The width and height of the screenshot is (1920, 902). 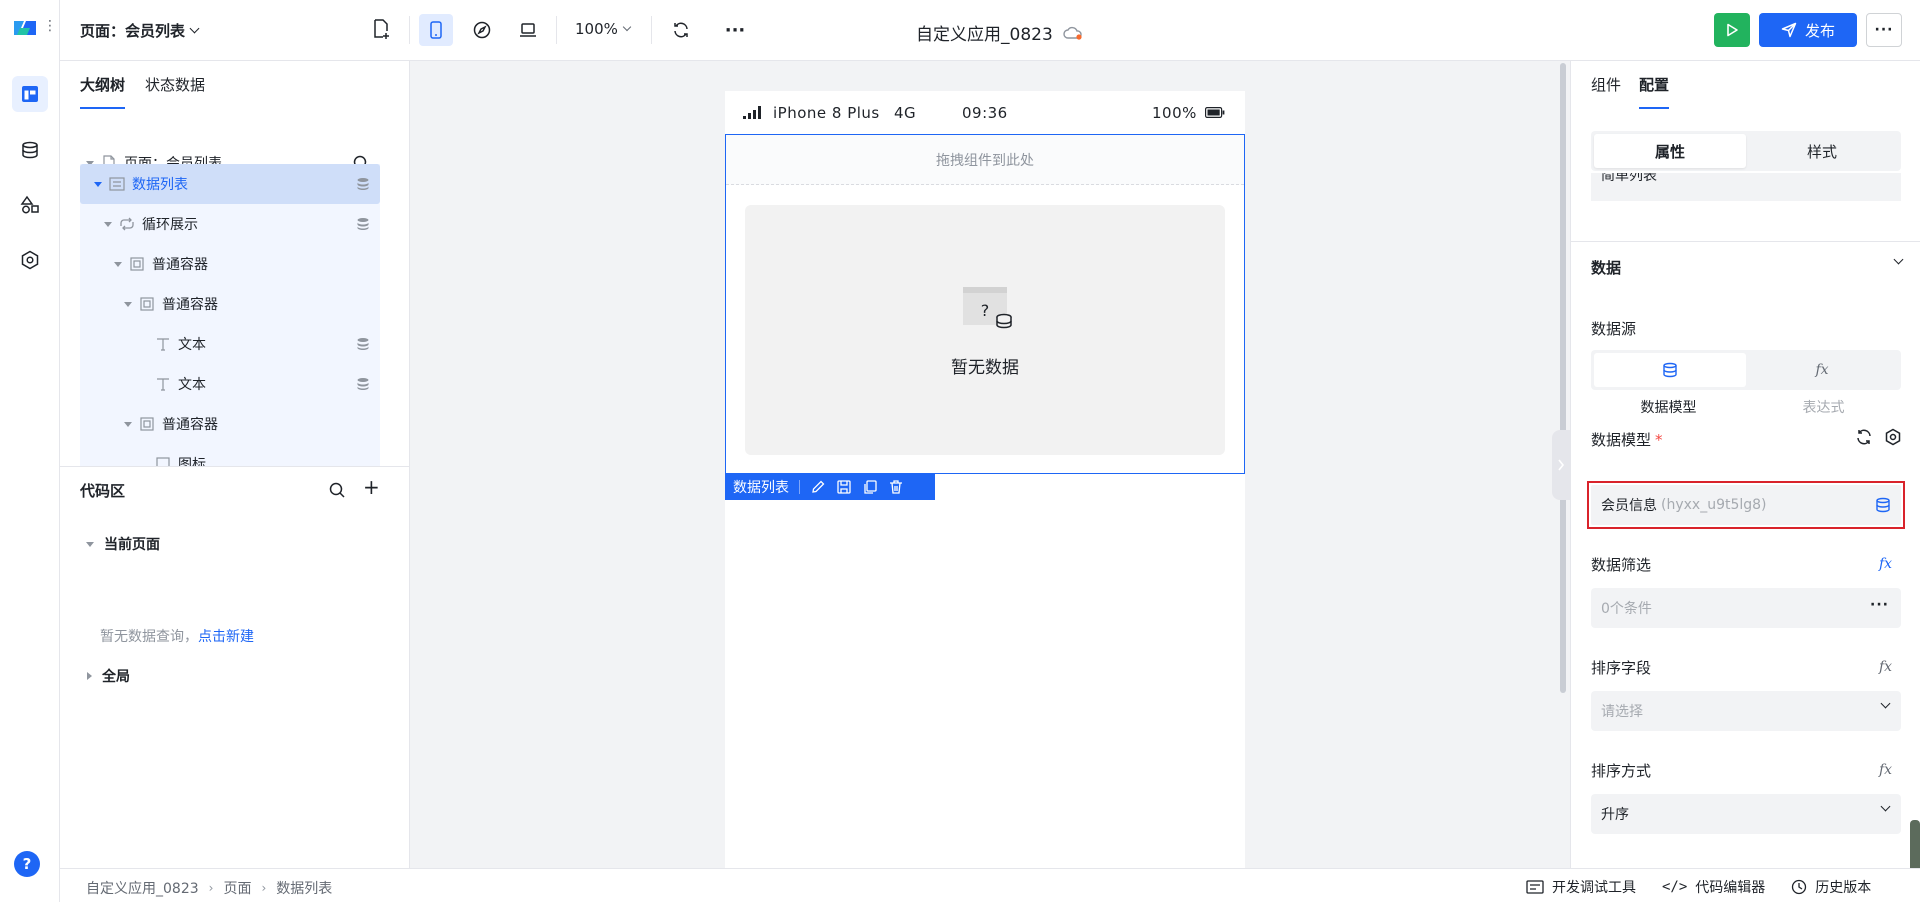 I want to click on send-icon, so click(x=1789, y=30).